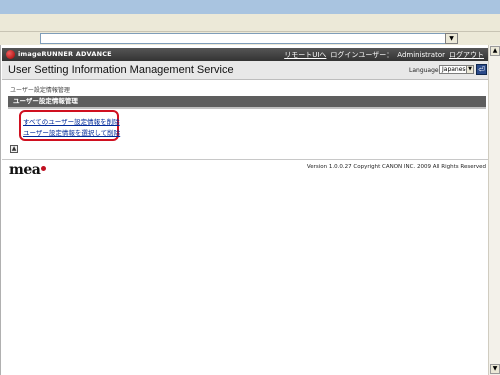 The height and width of the screenshot is (375, 500). I want to click on header-links: リモートUIへ ログインユーザー： Administrator ログアウト, so click(384, 54).